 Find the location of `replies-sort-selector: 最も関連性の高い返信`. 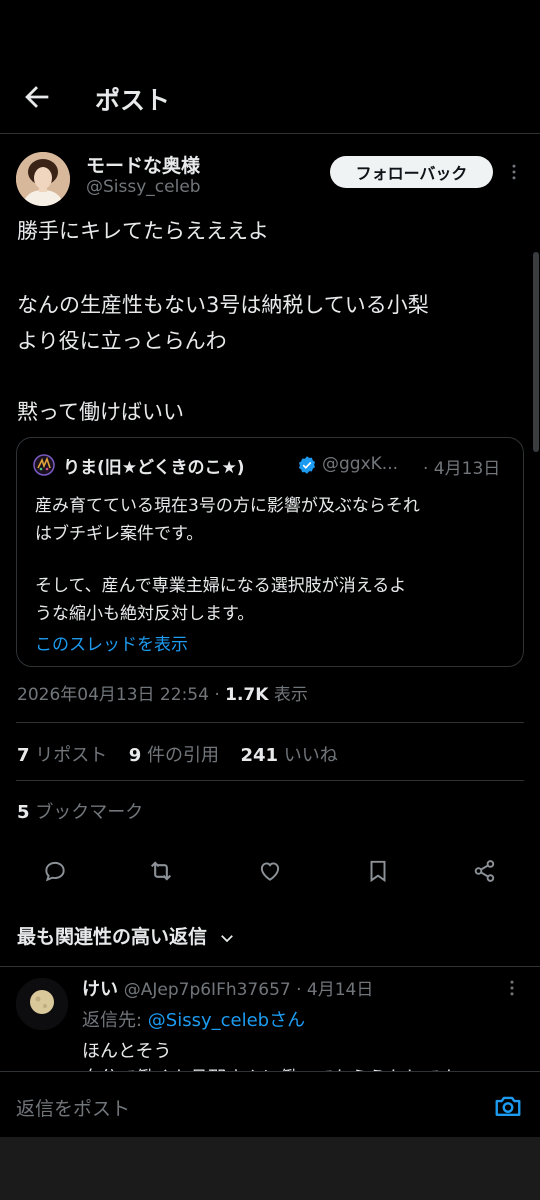

replies-sort-selector: 最も関連性の高い返信 is located at coordinates (126, 935).